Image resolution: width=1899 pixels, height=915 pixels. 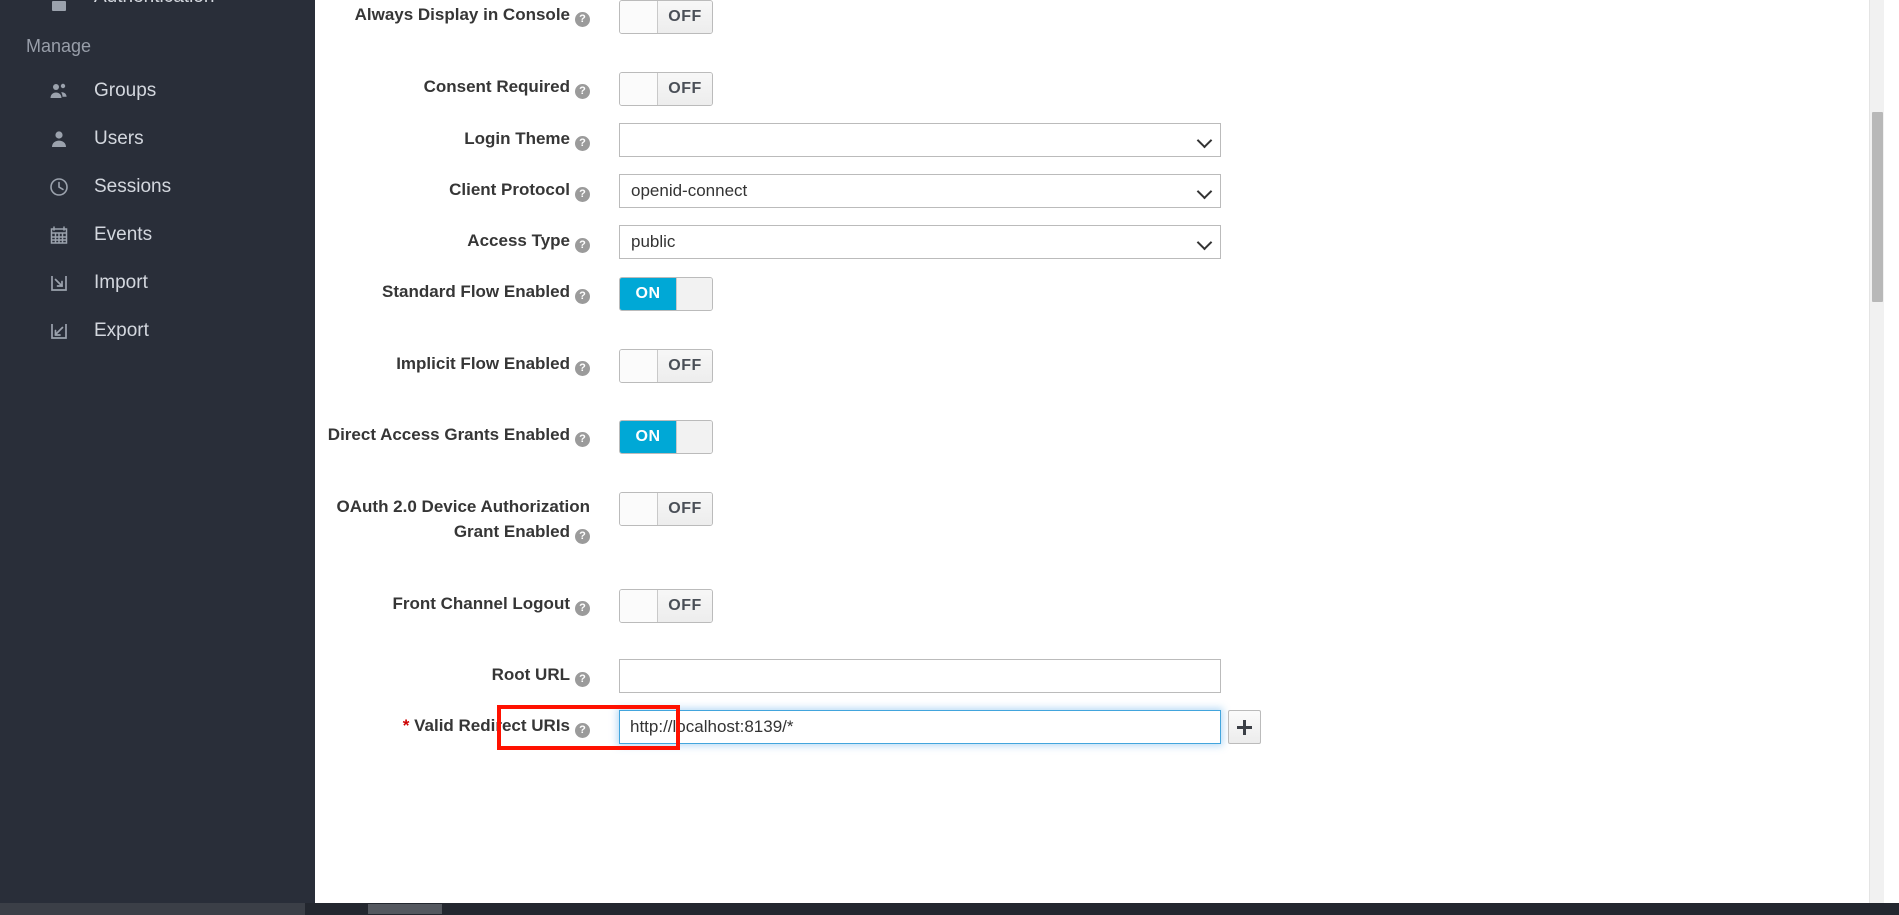 What do you see at coordinates (1876, 451) in the screenshot?
I see `vertical-scrollbar-track` at bounding box center [1876, 451].